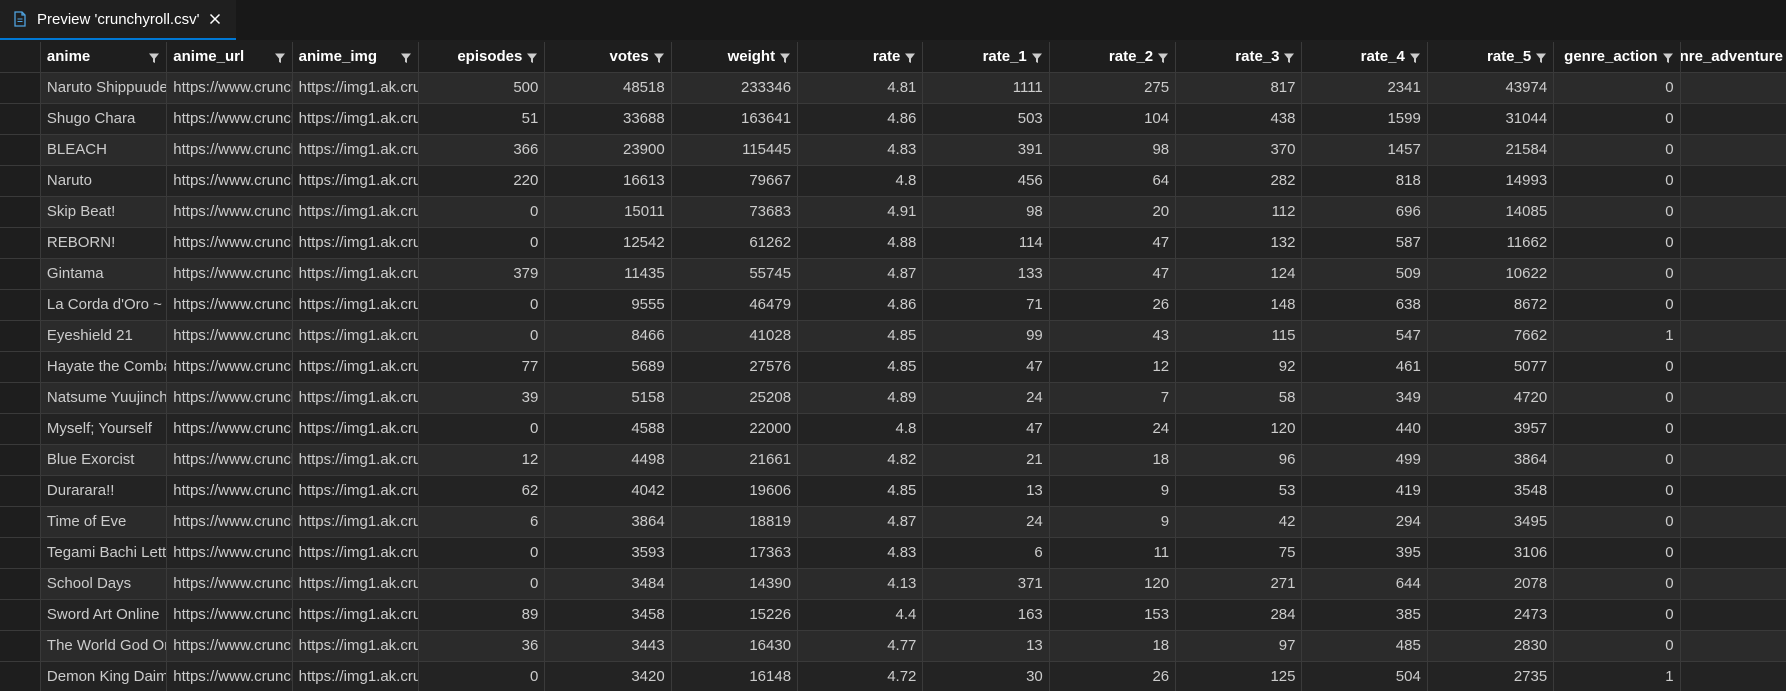  I want to click on cell-rate-2: 64, so click(1113, 181).